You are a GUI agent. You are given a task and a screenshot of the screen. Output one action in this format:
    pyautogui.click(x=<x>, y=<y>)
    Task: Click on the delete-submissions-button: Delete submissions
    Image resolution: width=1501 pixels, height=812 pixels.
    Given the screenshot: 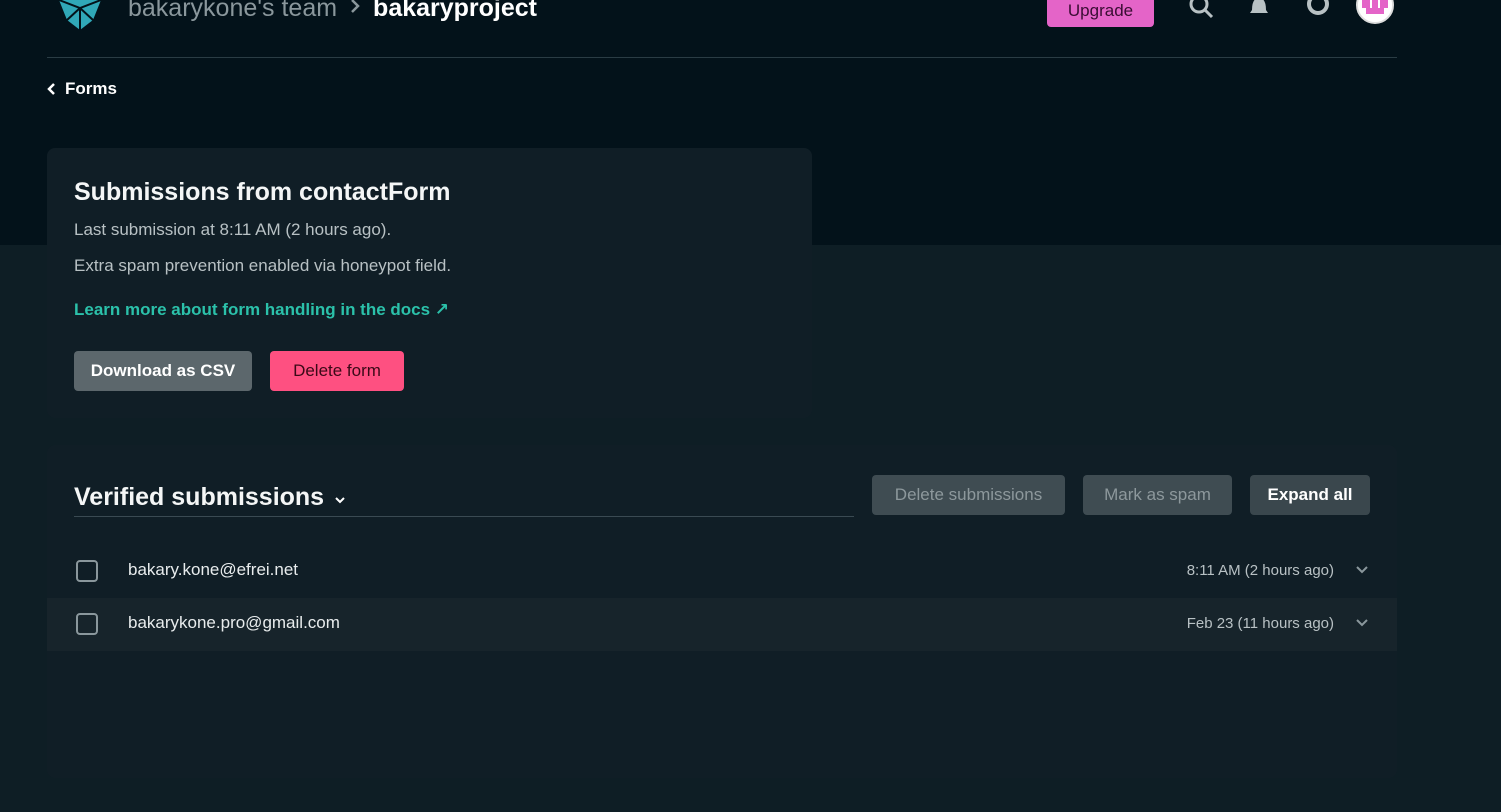 What is the action you would take?
    pyautogui.click(x=968, y=495)
    